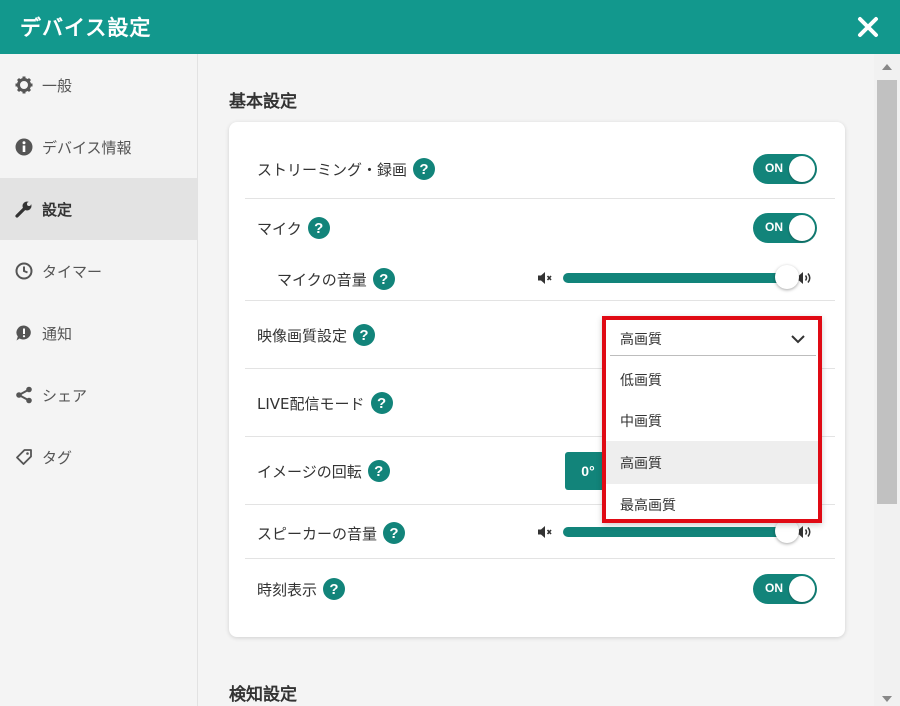 The image size is (900, 706). What do you see at coordinates (712, 379) in the screenshot?
I see `option-low-quality: 低画質` at bounding box center [712, 379].